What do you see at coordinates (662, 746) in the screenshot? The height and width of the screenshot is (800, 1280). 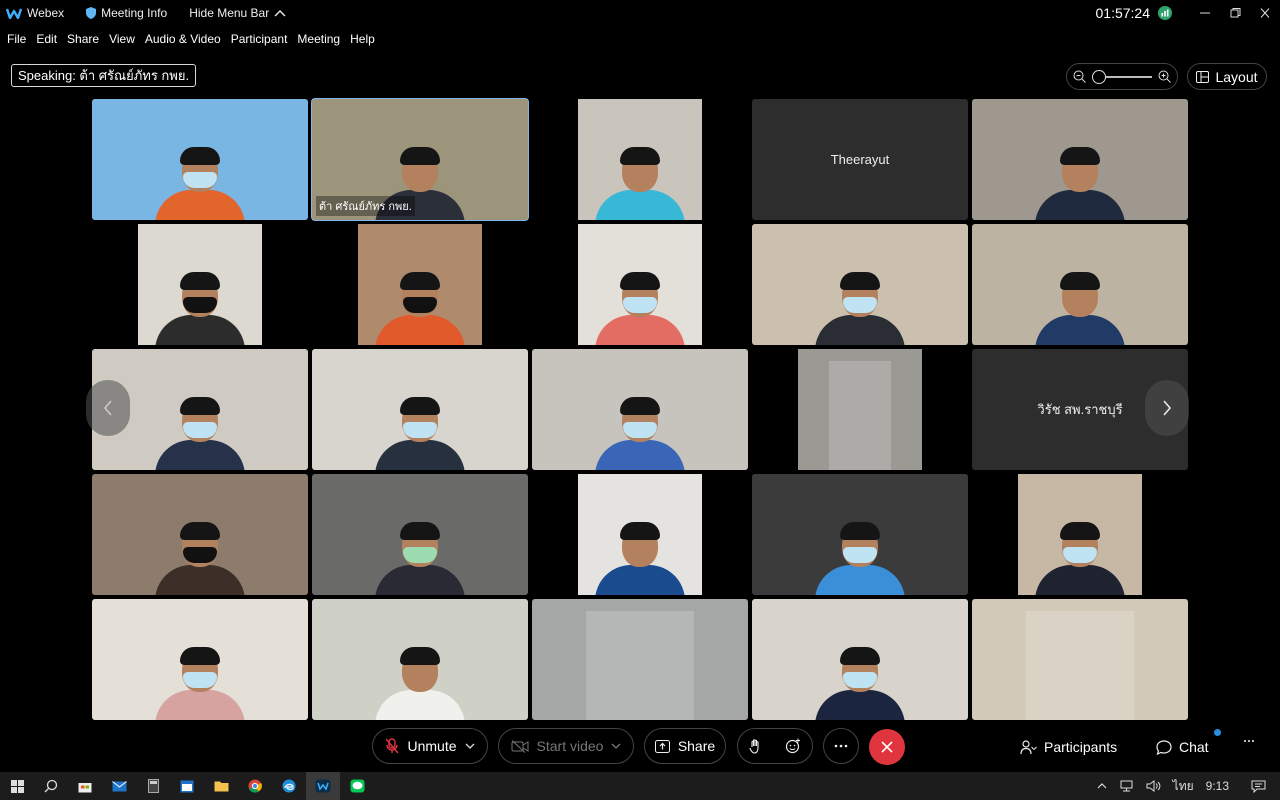 I see `share-icon` at bounding box center [662, 746].